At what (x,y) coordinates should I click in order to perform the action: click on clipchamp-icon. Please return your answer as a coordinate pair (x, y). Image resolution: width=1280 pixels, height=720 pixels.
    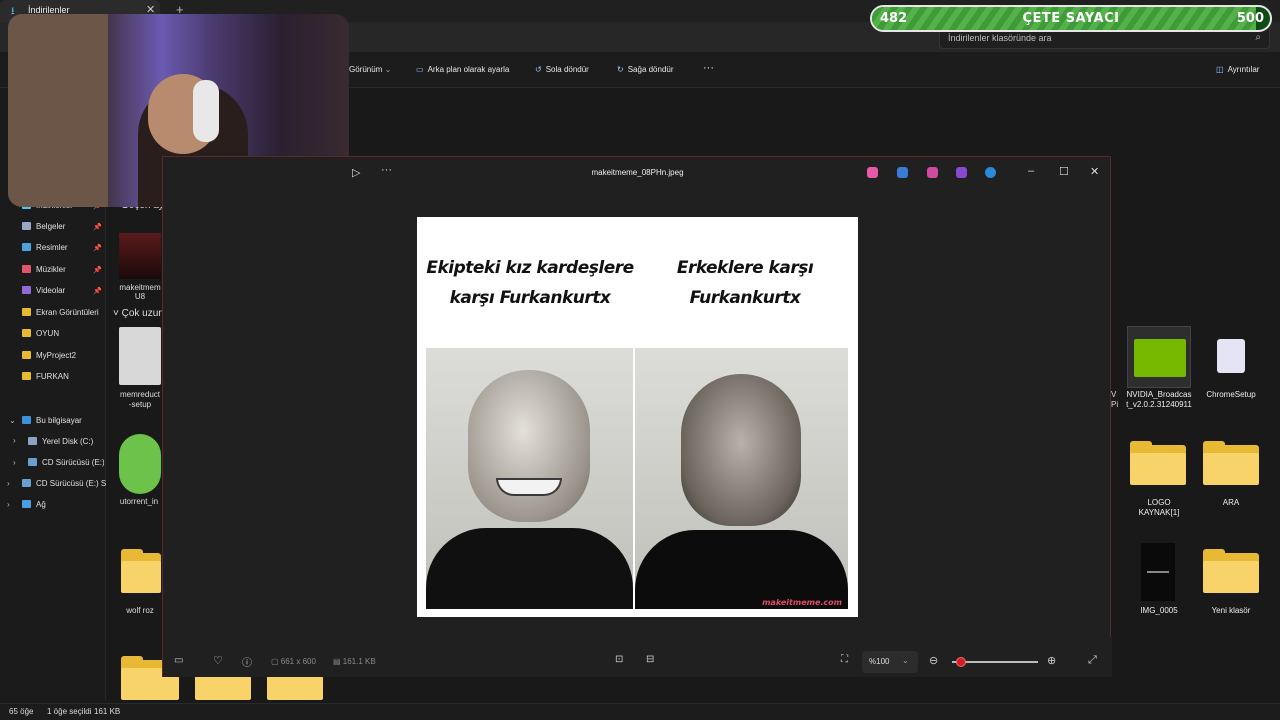
    Looking at the image, I should click on (961, 172).